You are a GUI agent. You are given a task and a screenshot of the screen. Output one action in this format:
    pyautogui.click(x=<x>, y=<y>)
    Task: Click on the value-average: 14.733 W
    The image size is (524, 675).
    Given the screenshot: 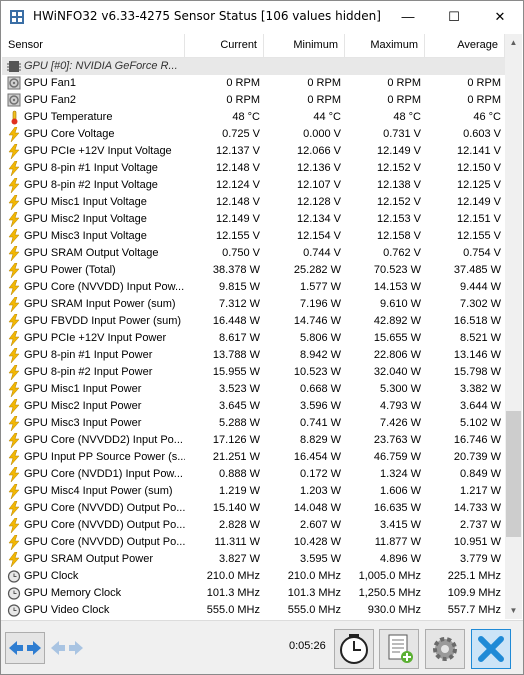 What is the action you would take?
    pyautogui.click(x=477, y=508)
    